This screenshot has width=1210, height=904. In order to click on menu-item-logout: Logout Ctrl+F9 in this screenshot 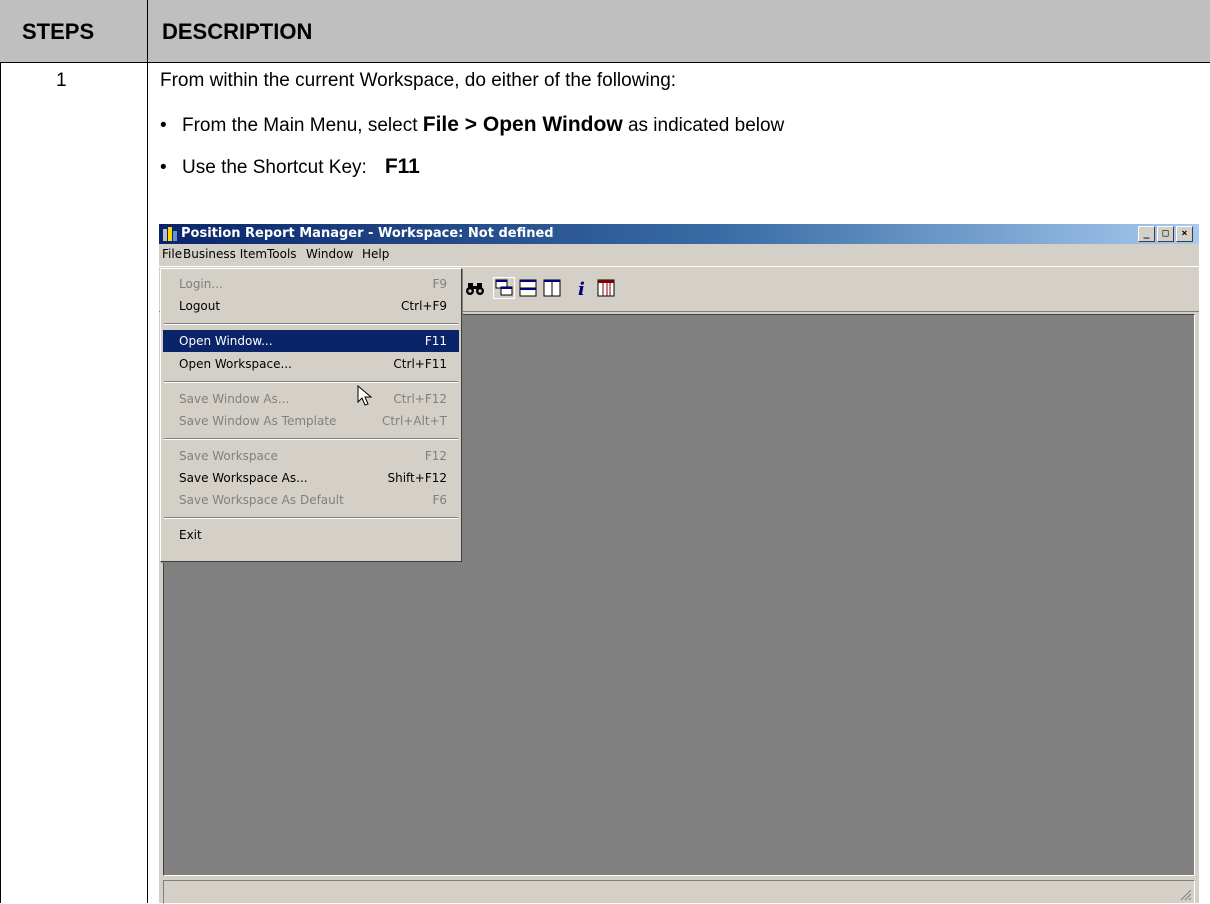, I will do `click(311, 306)`.